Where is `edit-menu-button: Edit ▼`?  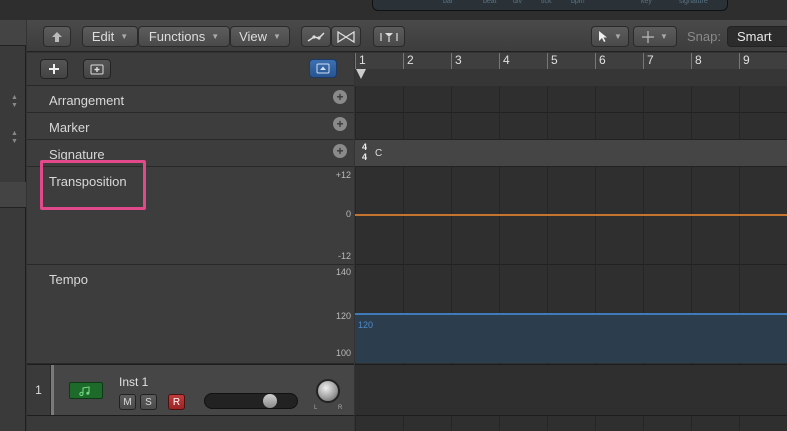 edit-menu-button: Edit ▼ is located at coordinates (110, 36).